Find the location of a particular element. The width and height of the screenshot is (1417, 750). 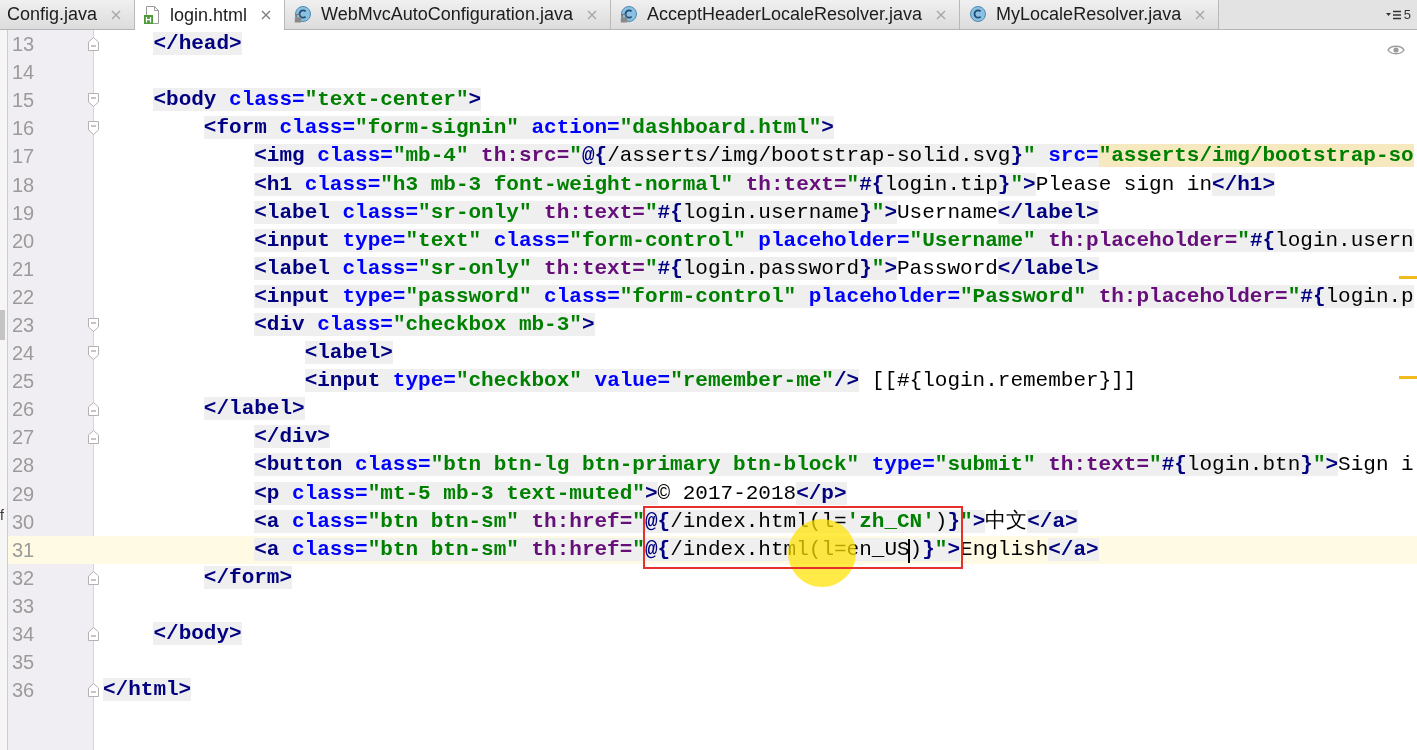

line-number: 33 is located at coordinates (23, 606).